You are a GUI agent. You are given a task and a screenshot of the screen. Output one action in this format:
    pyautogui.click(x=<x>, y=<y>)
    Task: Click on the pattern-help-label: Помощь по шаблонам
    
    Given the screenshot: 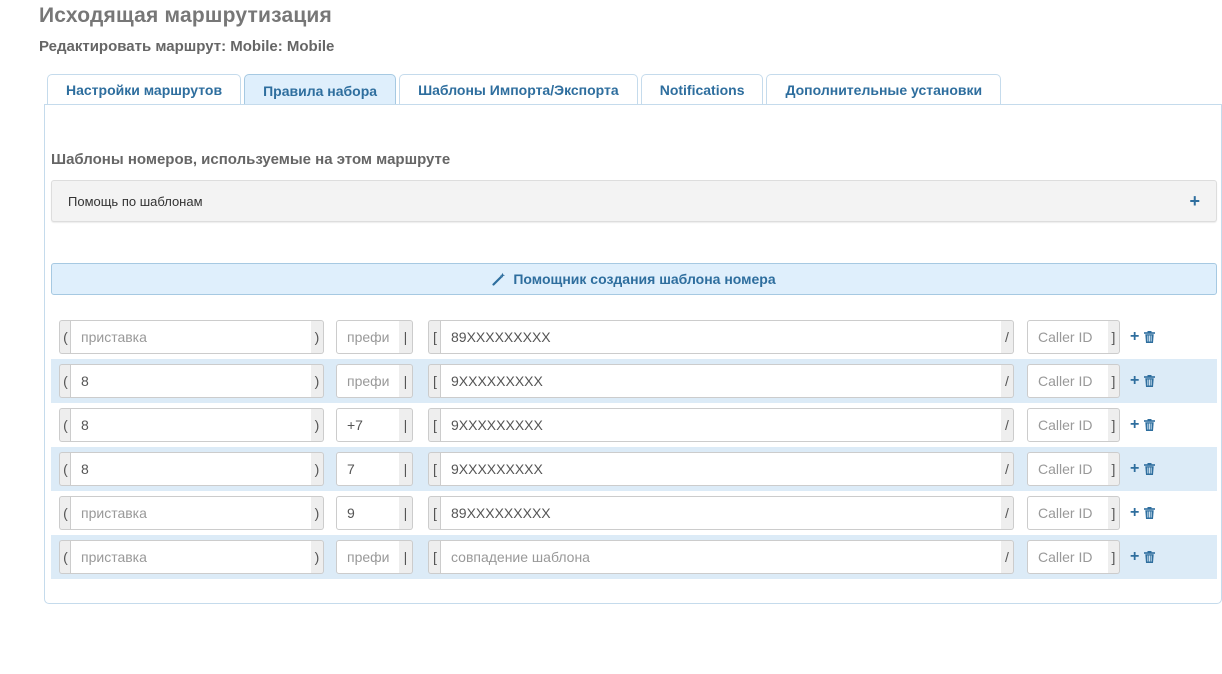 What is the action you would take?
    pyautogui.click(x=135, y=201)
    